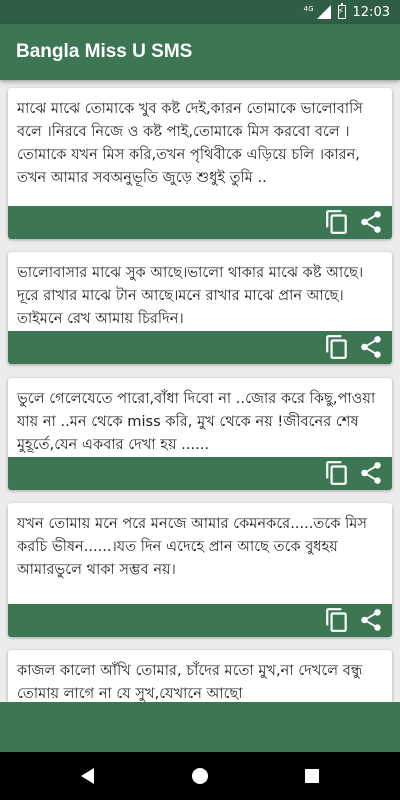  What do you see at coordinates (371, 12) in the screenshot?
I see `status-time: 12:03` at bounding box center [371, 12].